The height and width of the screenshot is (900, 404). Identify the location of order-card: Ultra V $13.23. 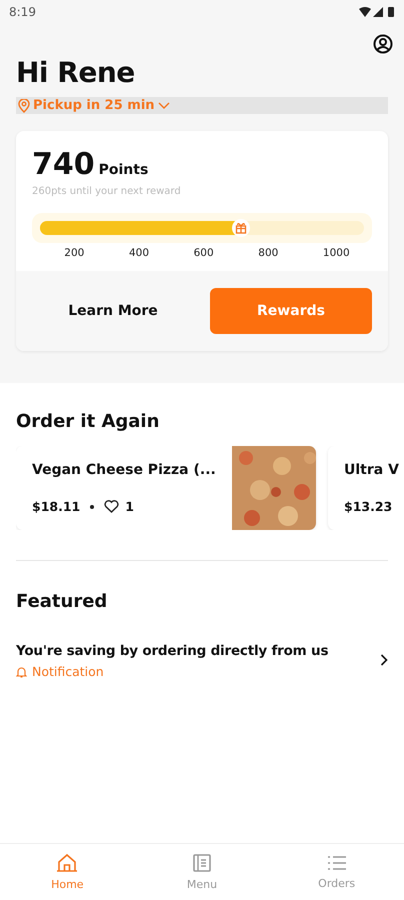
(366, 488).